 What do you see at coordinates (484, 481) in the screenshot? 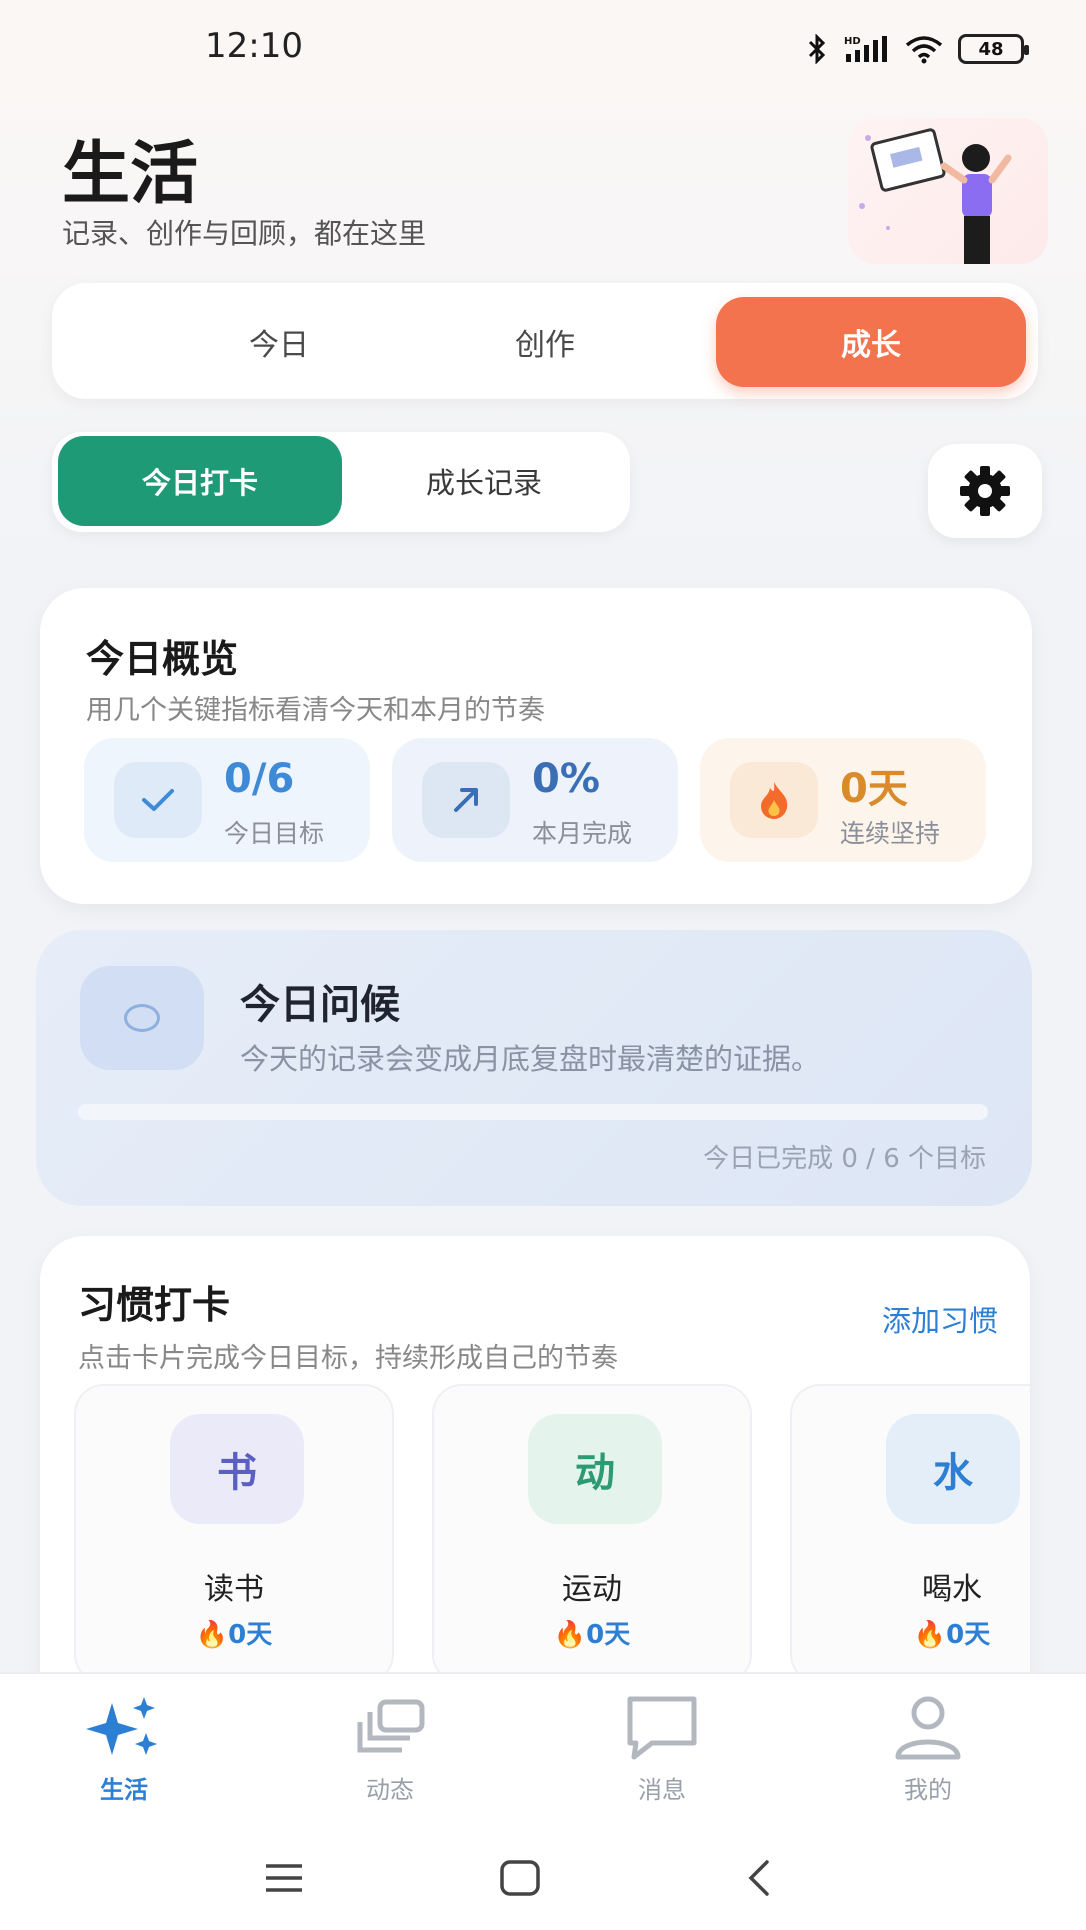
I see `subtab-growth-record: 成长记录` at bounding box center [484, 481].